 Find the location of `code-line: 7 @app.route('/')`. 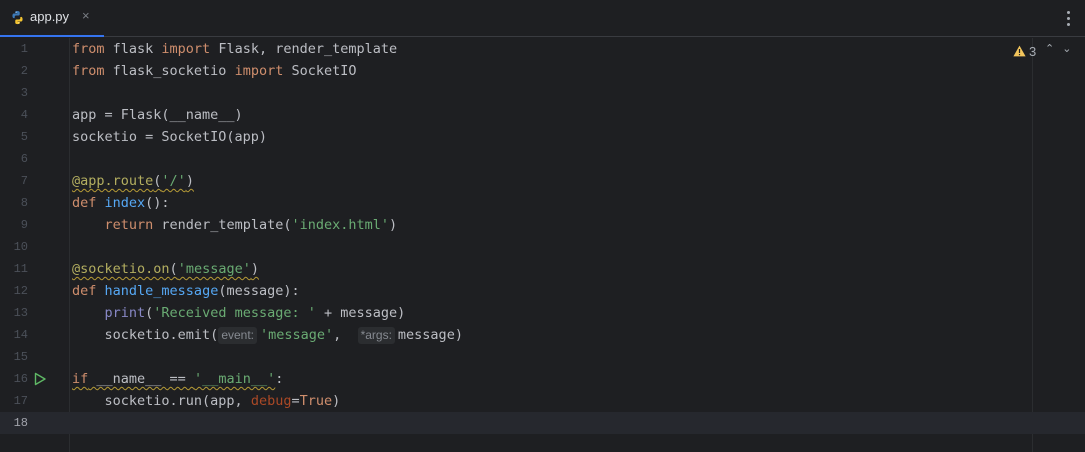

code-line: 7 @app.route('/') is located at coordinates (542, 181).